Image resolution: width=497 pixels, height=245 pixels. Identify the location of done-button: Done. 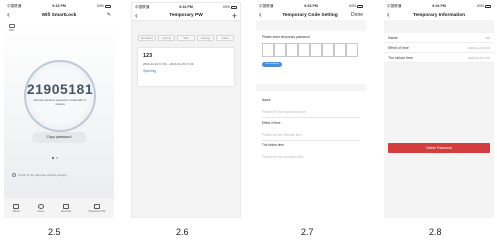
(356, 15).